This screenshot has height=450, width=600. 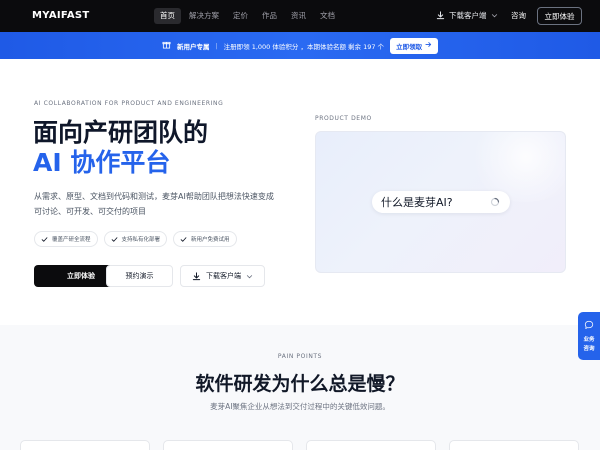 What do you see at coordinates (343, 118) in the screenshot?
I see `demo-label: PRODUCT DEMO` at bounding box center [343, 118].